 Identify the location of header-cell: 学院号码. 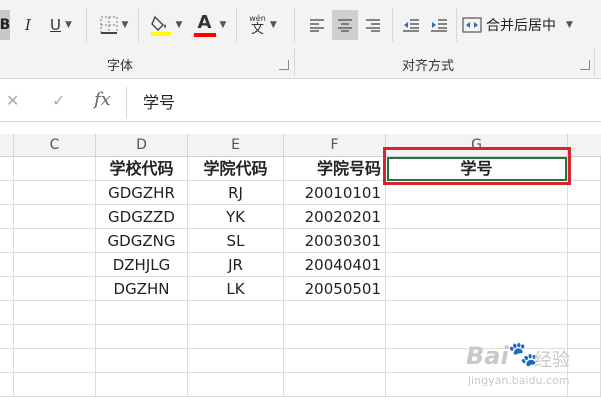
(335, 169).